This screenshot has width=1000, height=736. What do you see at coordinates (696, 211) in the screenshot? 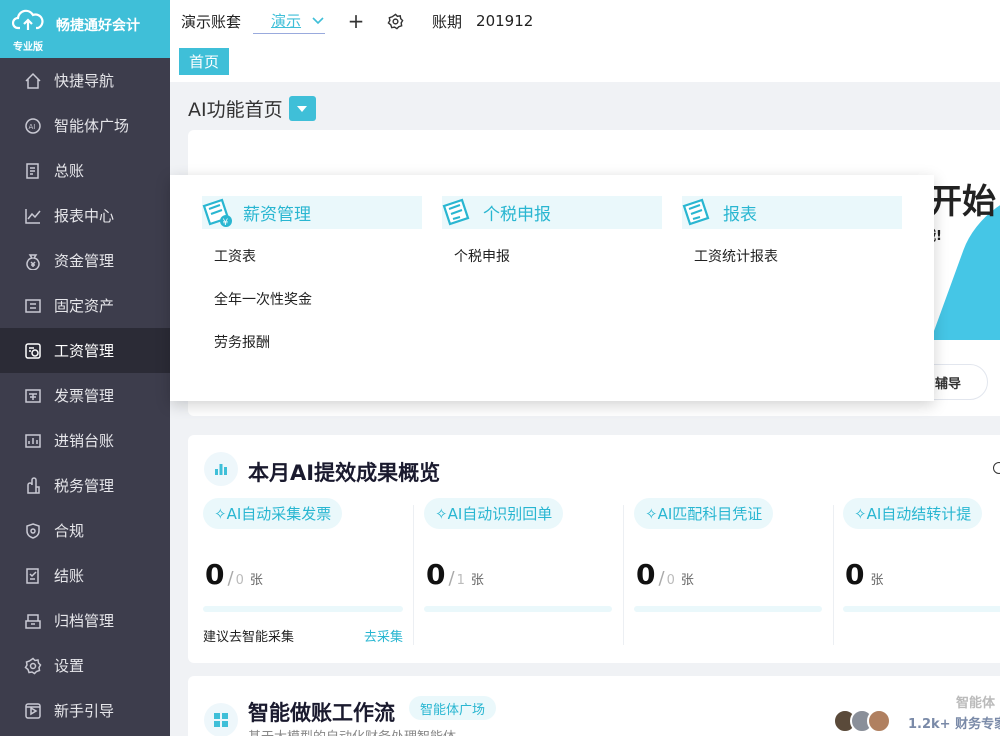
I see `report-doc-icon` at bounding box center [696, 211].